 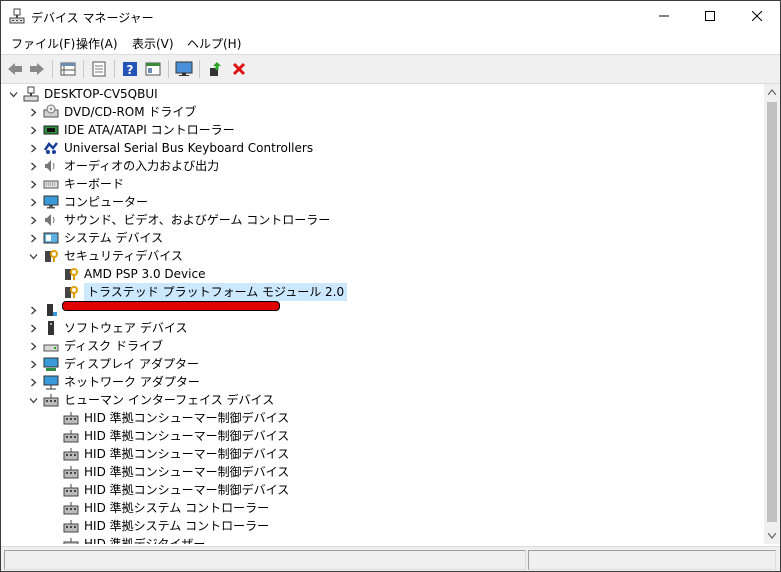 What do you see at coordinates (153, 43) in the screenshot?
I see `menu-view: 表示(V)` at bounding box center [153, 43].